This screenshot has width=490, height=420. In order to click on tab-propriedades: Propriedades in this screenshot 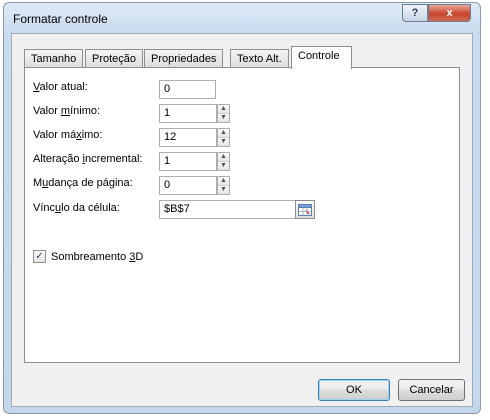, I will do `click(184, 58)`.